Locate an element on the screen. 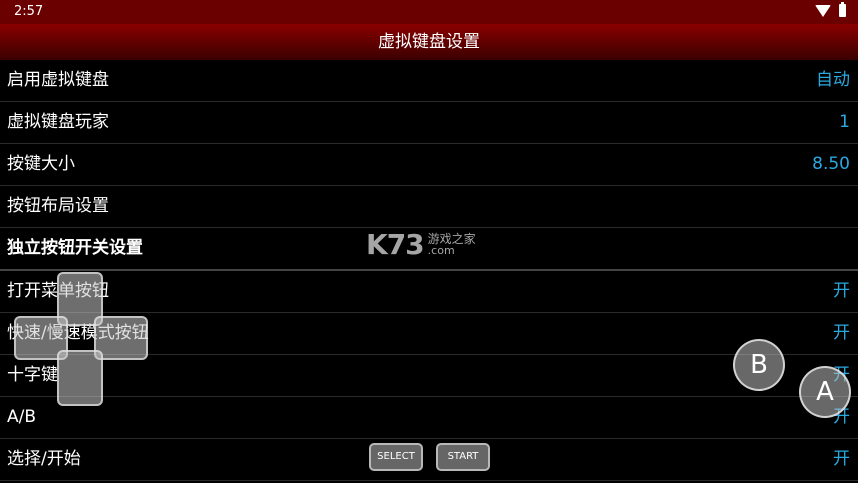  setting-row-menu-button: 打开菜单按钮 开 is located at coordinates (429, 292).